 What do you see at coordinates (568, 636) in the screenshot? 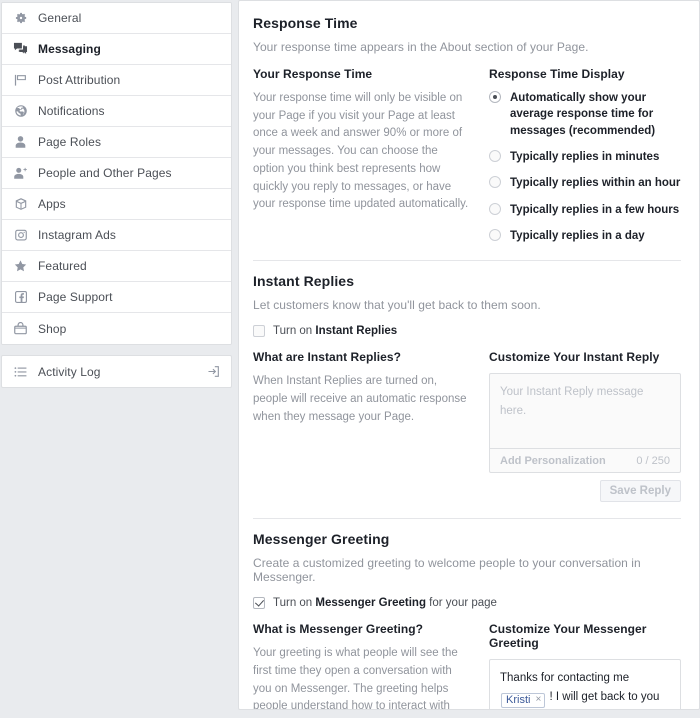
I see `column-heading: Customize Your Messenger Greeting` at bounding box center [568, 636].